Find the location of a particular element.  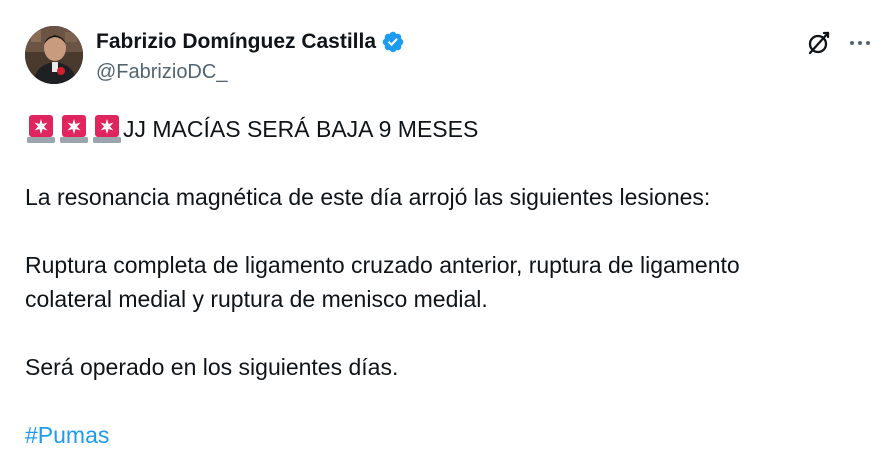

author-name-row: Fabrizio Domínguez Castilla is located at coordinates (250, 42).